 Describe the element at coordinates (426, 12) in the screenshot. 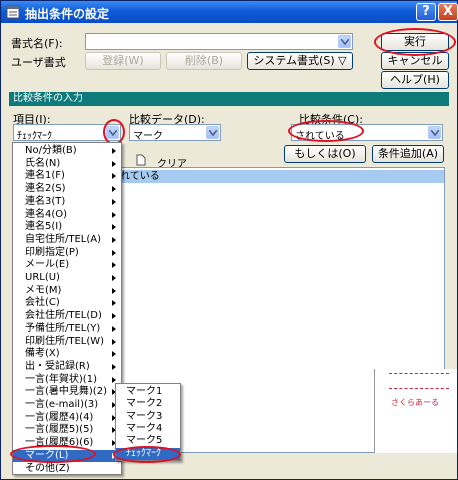

I see `help-title-button: ?` at that location.